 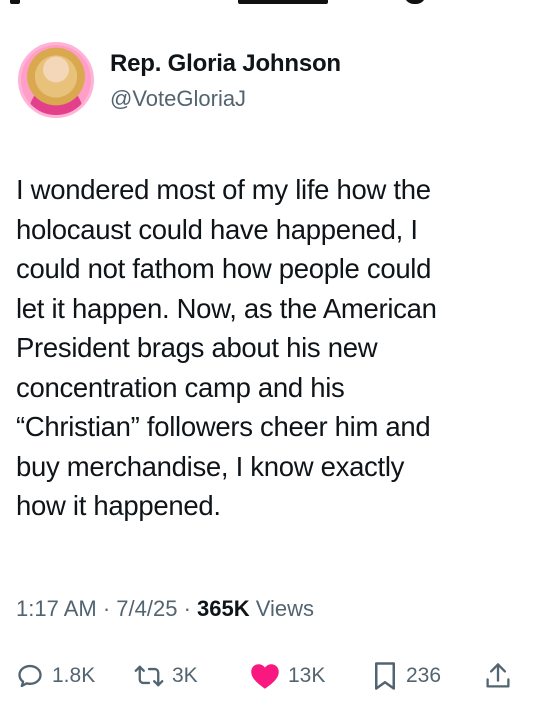 What do you see at coordinates (385, 676) in the screenshot?
I see `bookmark-icon` at bounding box center [385, 676].